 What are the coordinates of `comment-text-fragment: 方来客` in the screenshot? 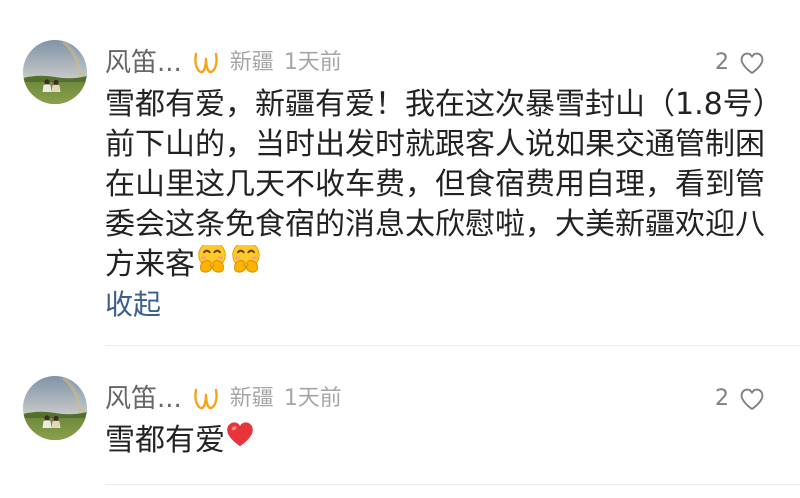 It's located at (150, 264).